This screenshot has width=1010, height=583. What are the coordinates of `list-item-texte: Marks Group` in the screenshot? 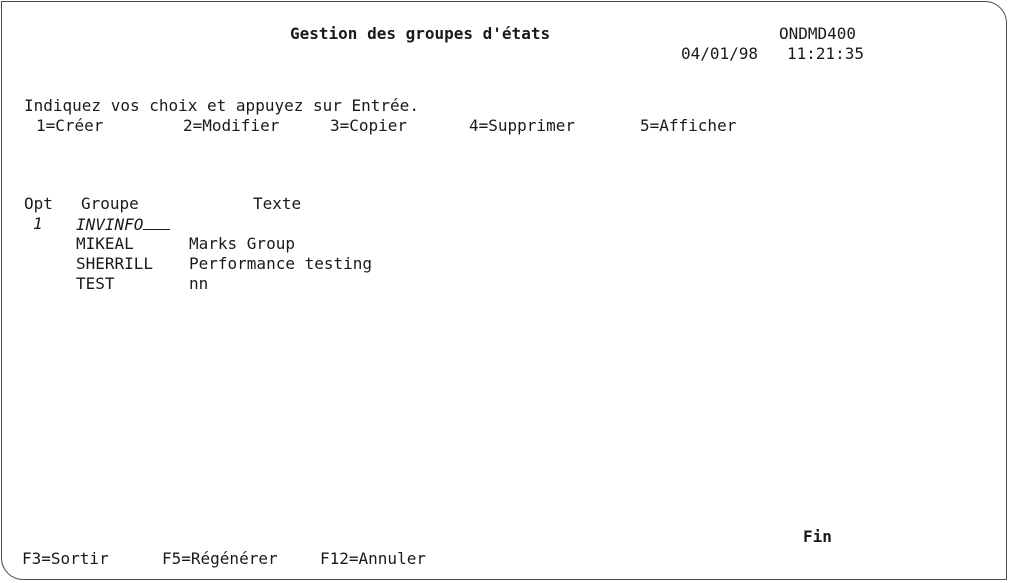 It's located at (242, 243).